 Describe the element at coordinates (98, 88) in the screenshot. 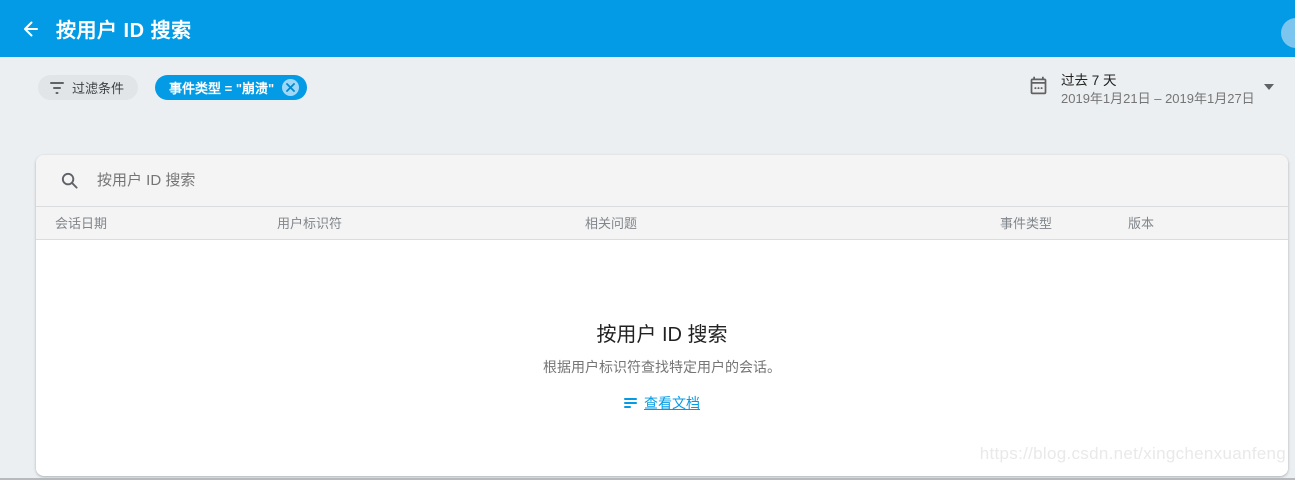

I see `filter-button-label: 过滤条件` at that location.